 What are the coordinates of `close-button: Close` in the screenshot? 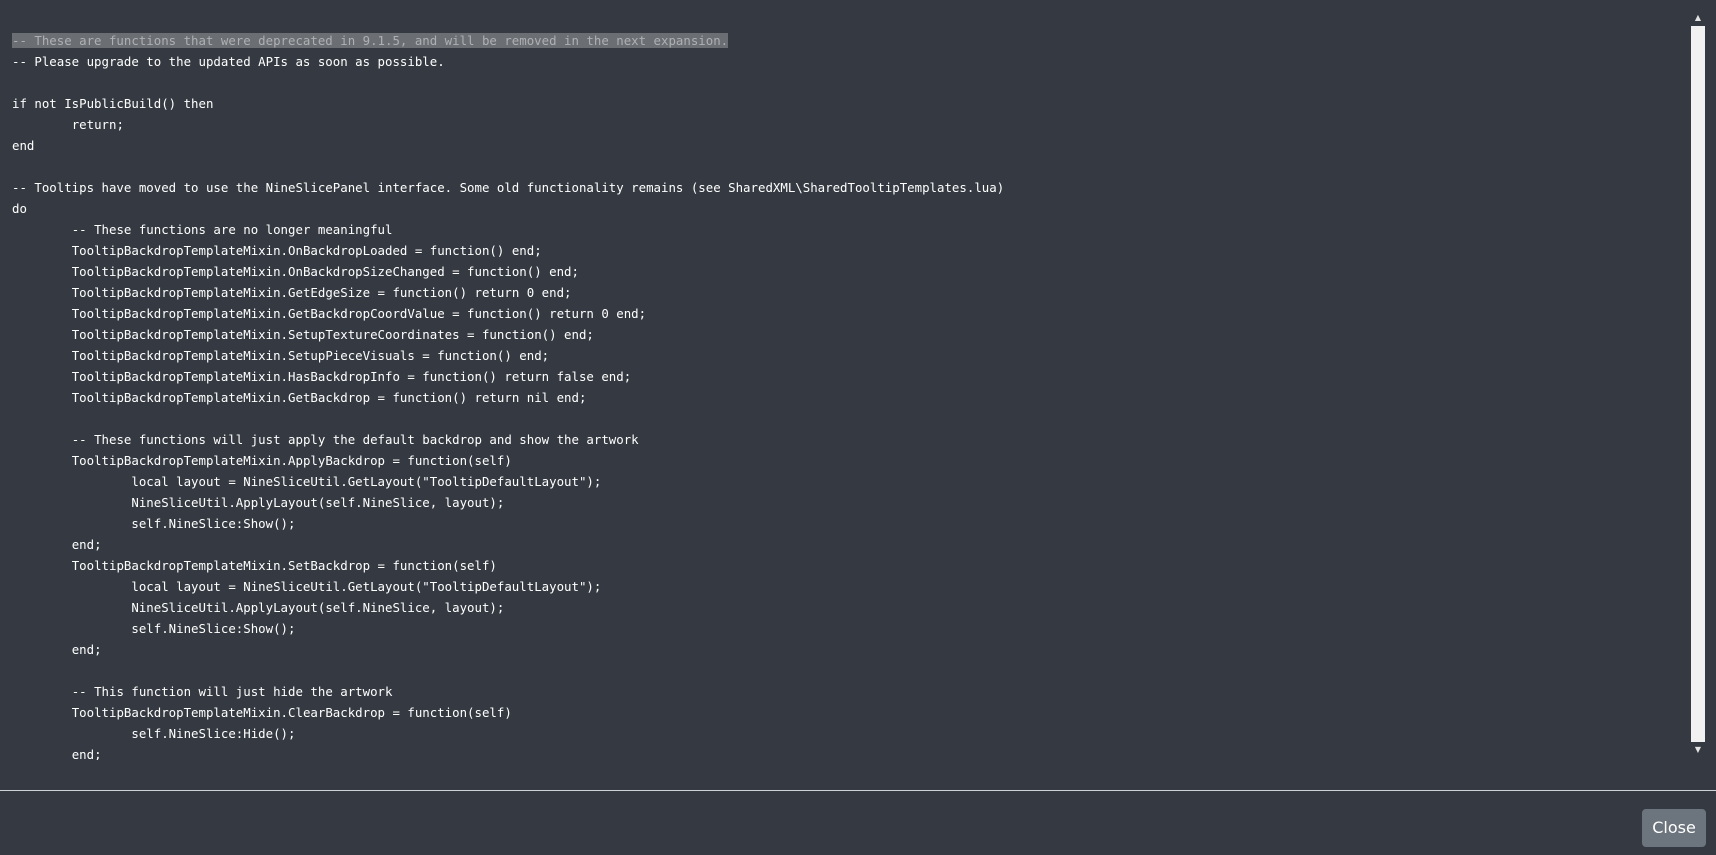 It's located at (1674, 828).